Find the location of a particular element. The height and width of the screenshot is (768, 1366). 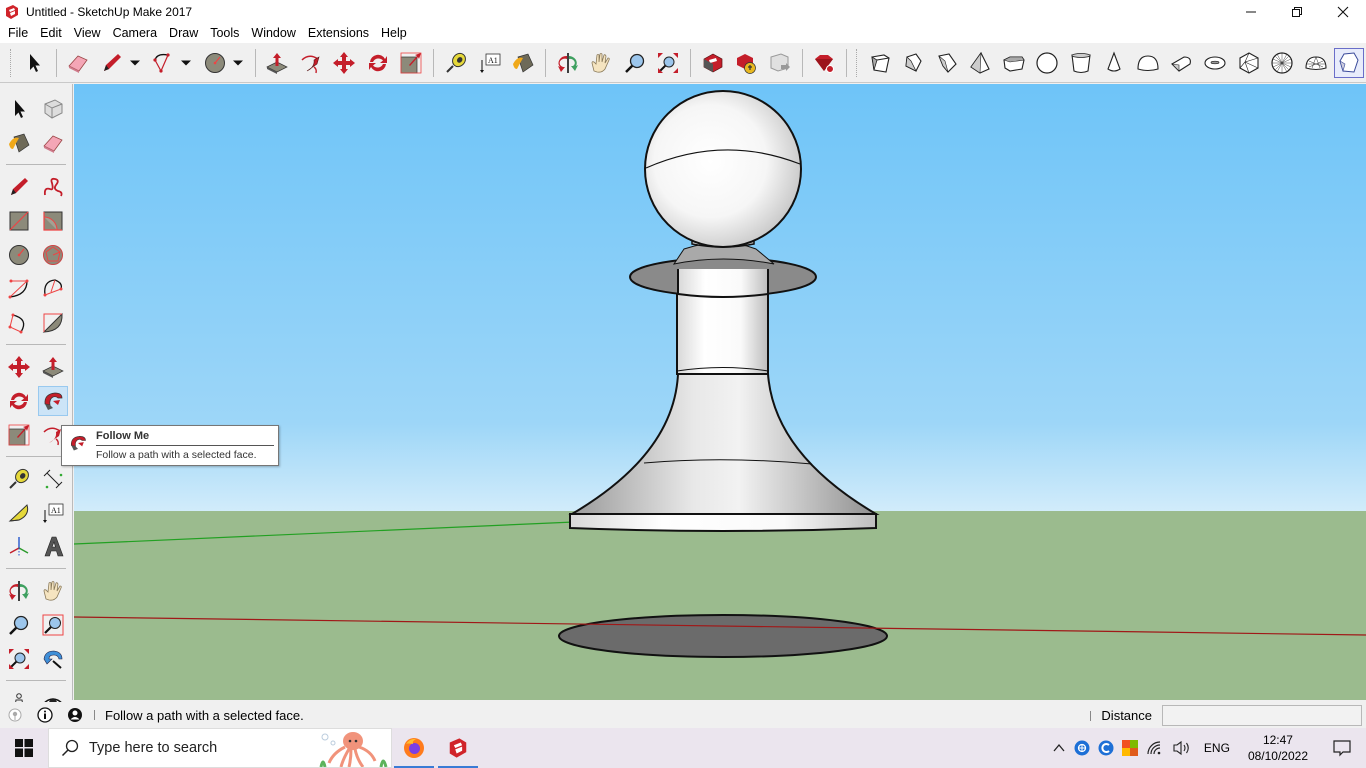

scale-tool-button is located at coordinates (412, 63).